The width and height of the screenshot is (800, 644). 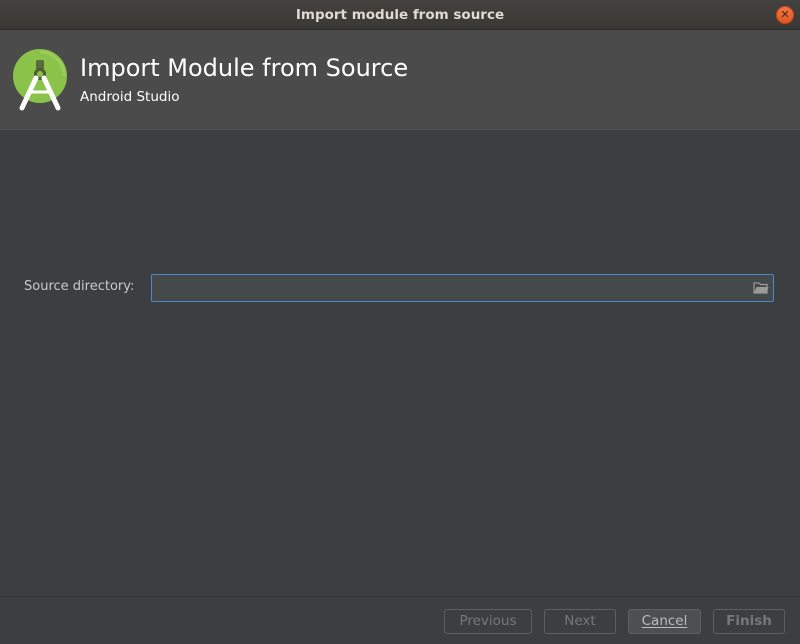 I want to click on android-studio-logo-icon, so click(x=40, y=80).